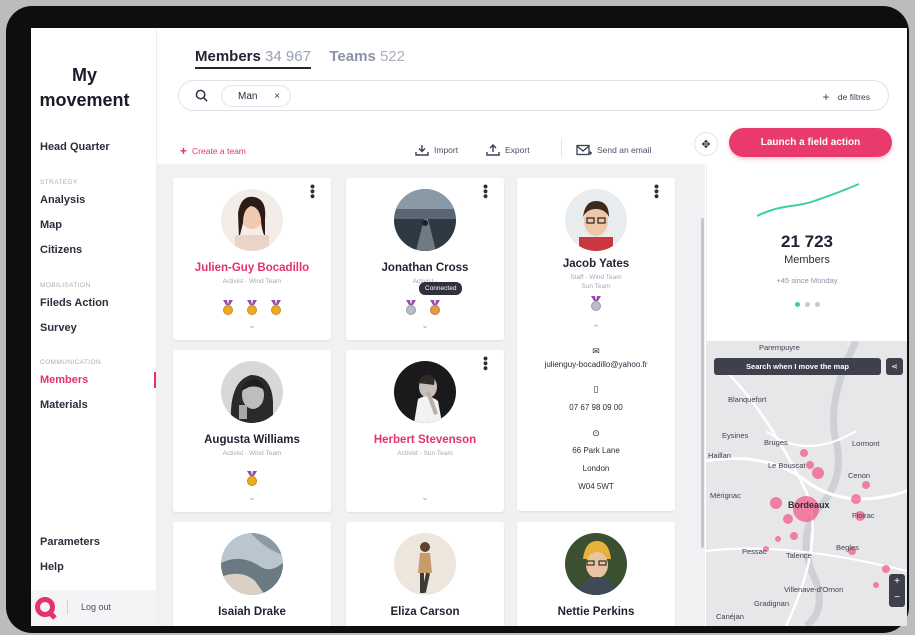 The height and width of the screenshot is (635, 915). What do you see at coordinates (596, 364) in the screenshot?
I see `member-email: julienguy-bocadillo@yahoo.fr` at bounding box center [596, 364].